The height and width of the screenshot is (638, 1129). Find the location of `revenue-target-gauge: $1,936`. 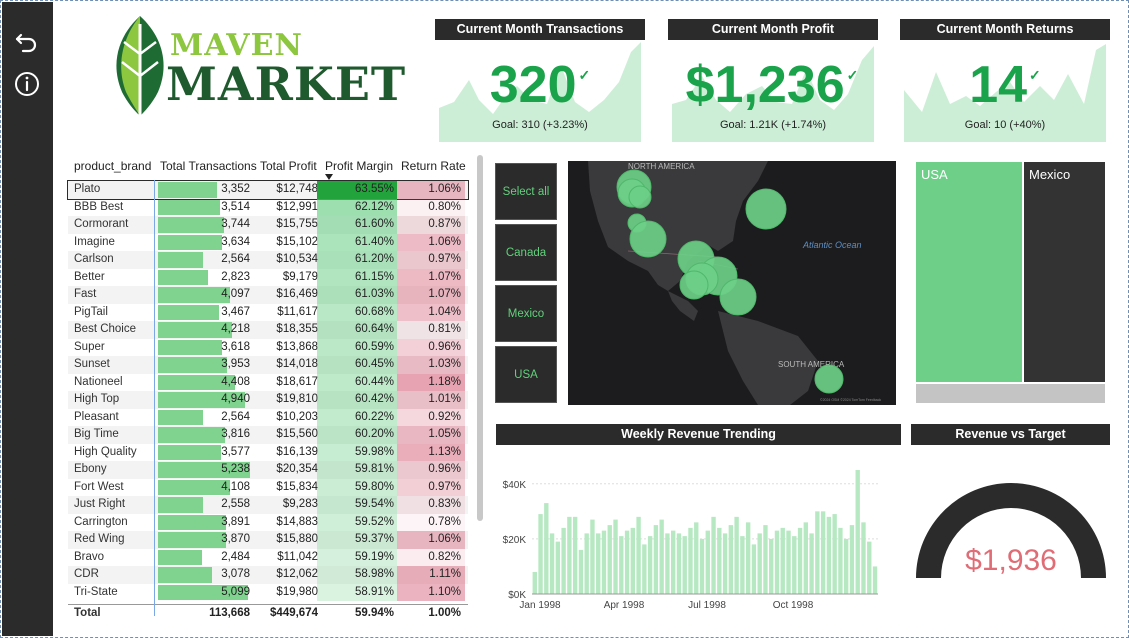

revenue-target-gauge: $1,936 is located at coordinates (1011, 528).